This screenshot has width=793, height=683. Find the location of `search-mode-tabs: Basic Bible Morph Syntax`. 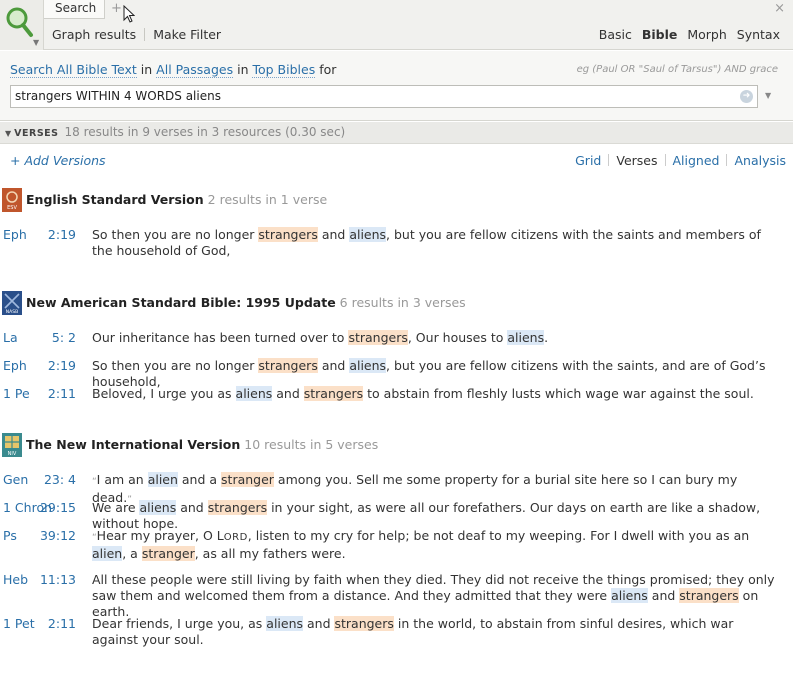

search-mode-tabs: Basic Bible Morph Syntax is located at coordinates (686, 34).